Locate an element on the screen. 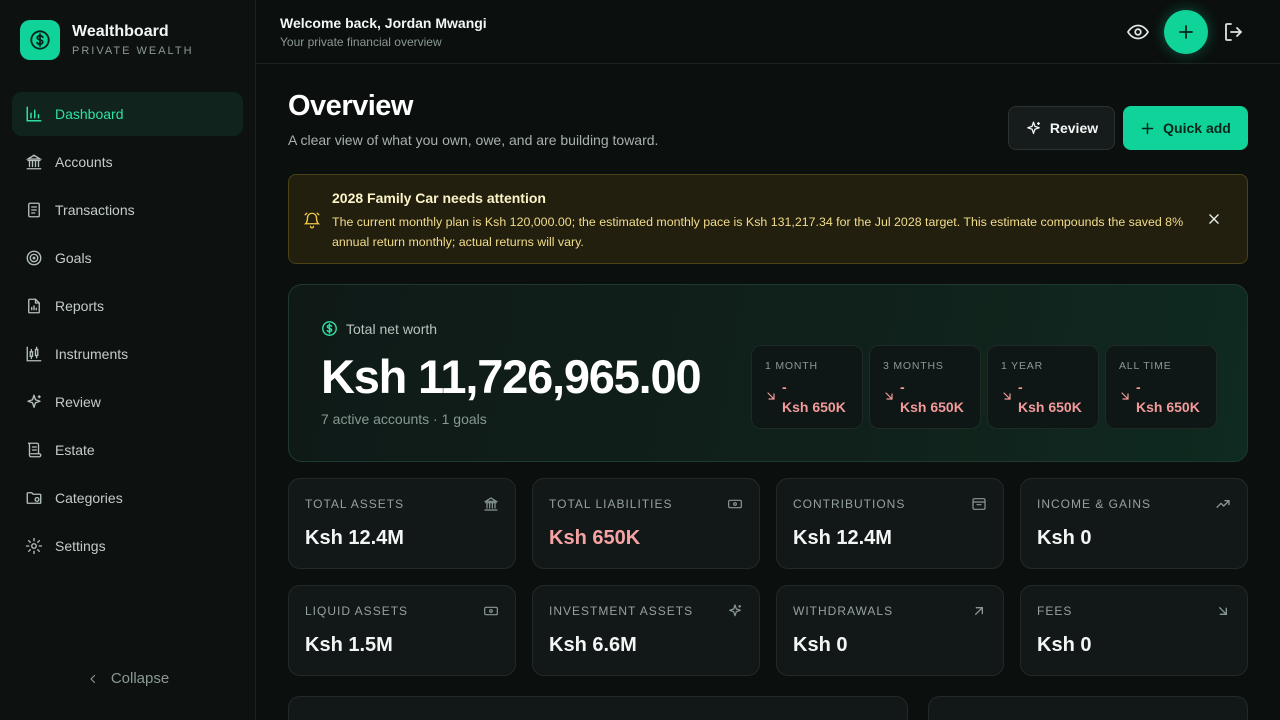 The image size is (1280, 720). sidebar-item-goals: Goals is located at coordinates (127, 258).